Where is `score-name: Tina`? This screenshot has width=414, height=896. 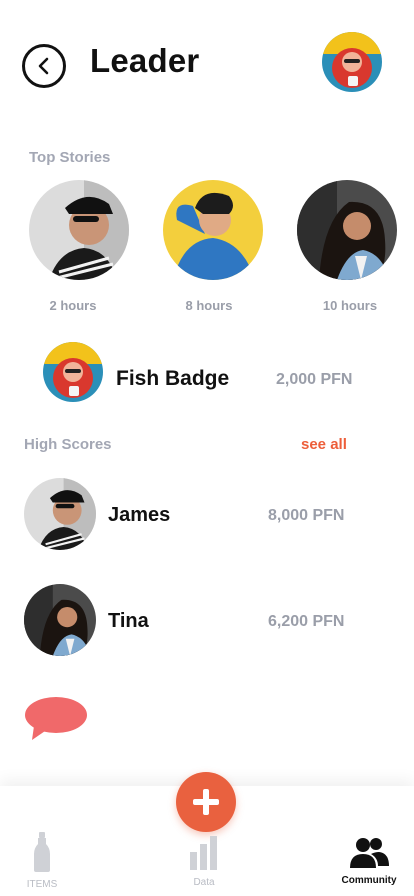 score-name: Tina is located at coordinates (128, 621).